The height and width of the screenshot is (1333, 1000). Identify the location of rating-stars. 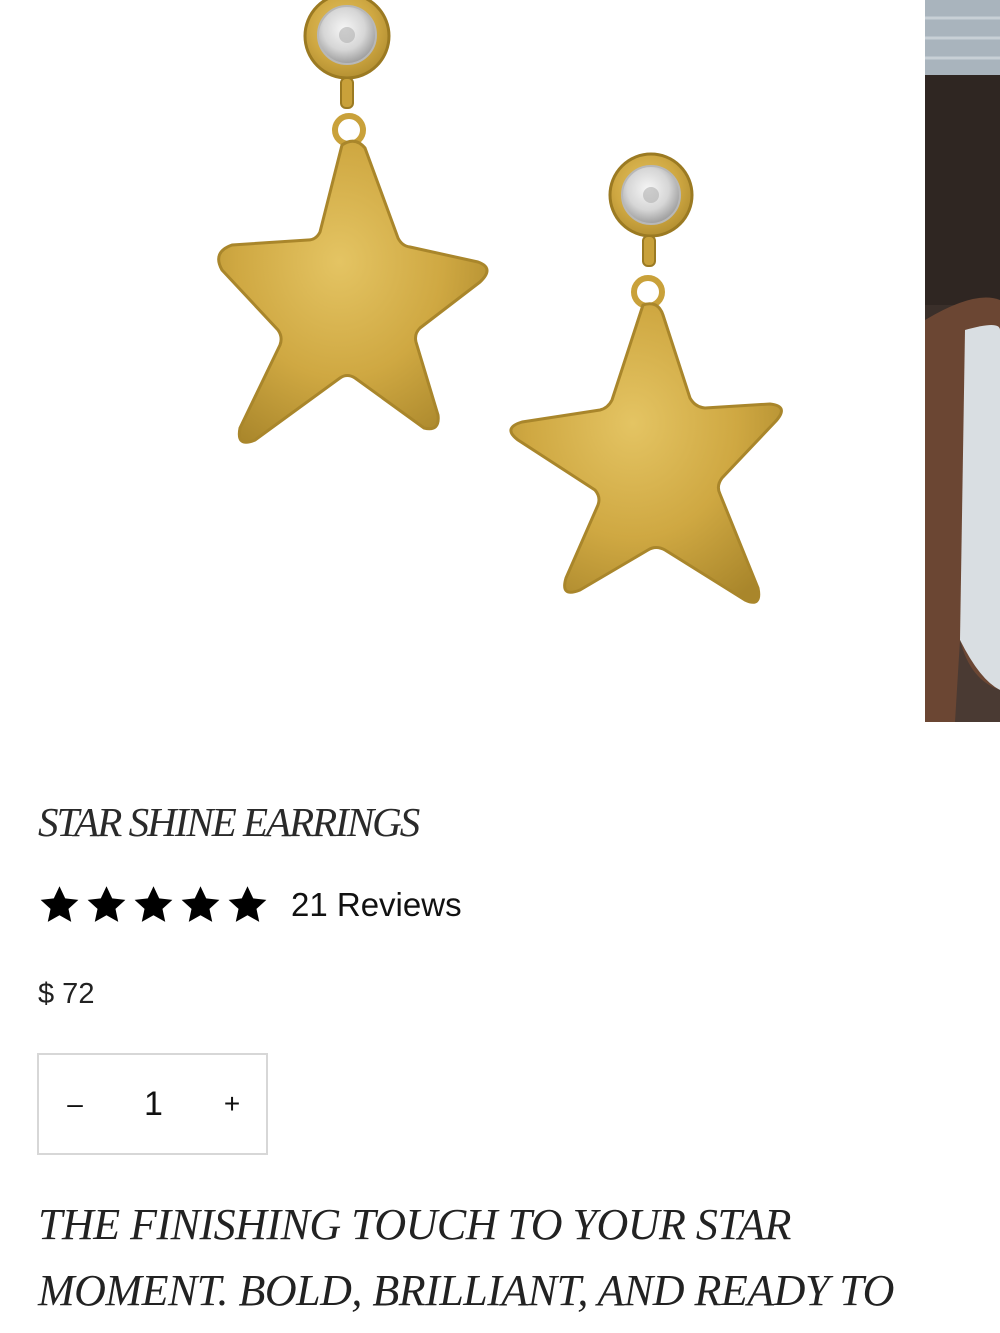
(153, 905).